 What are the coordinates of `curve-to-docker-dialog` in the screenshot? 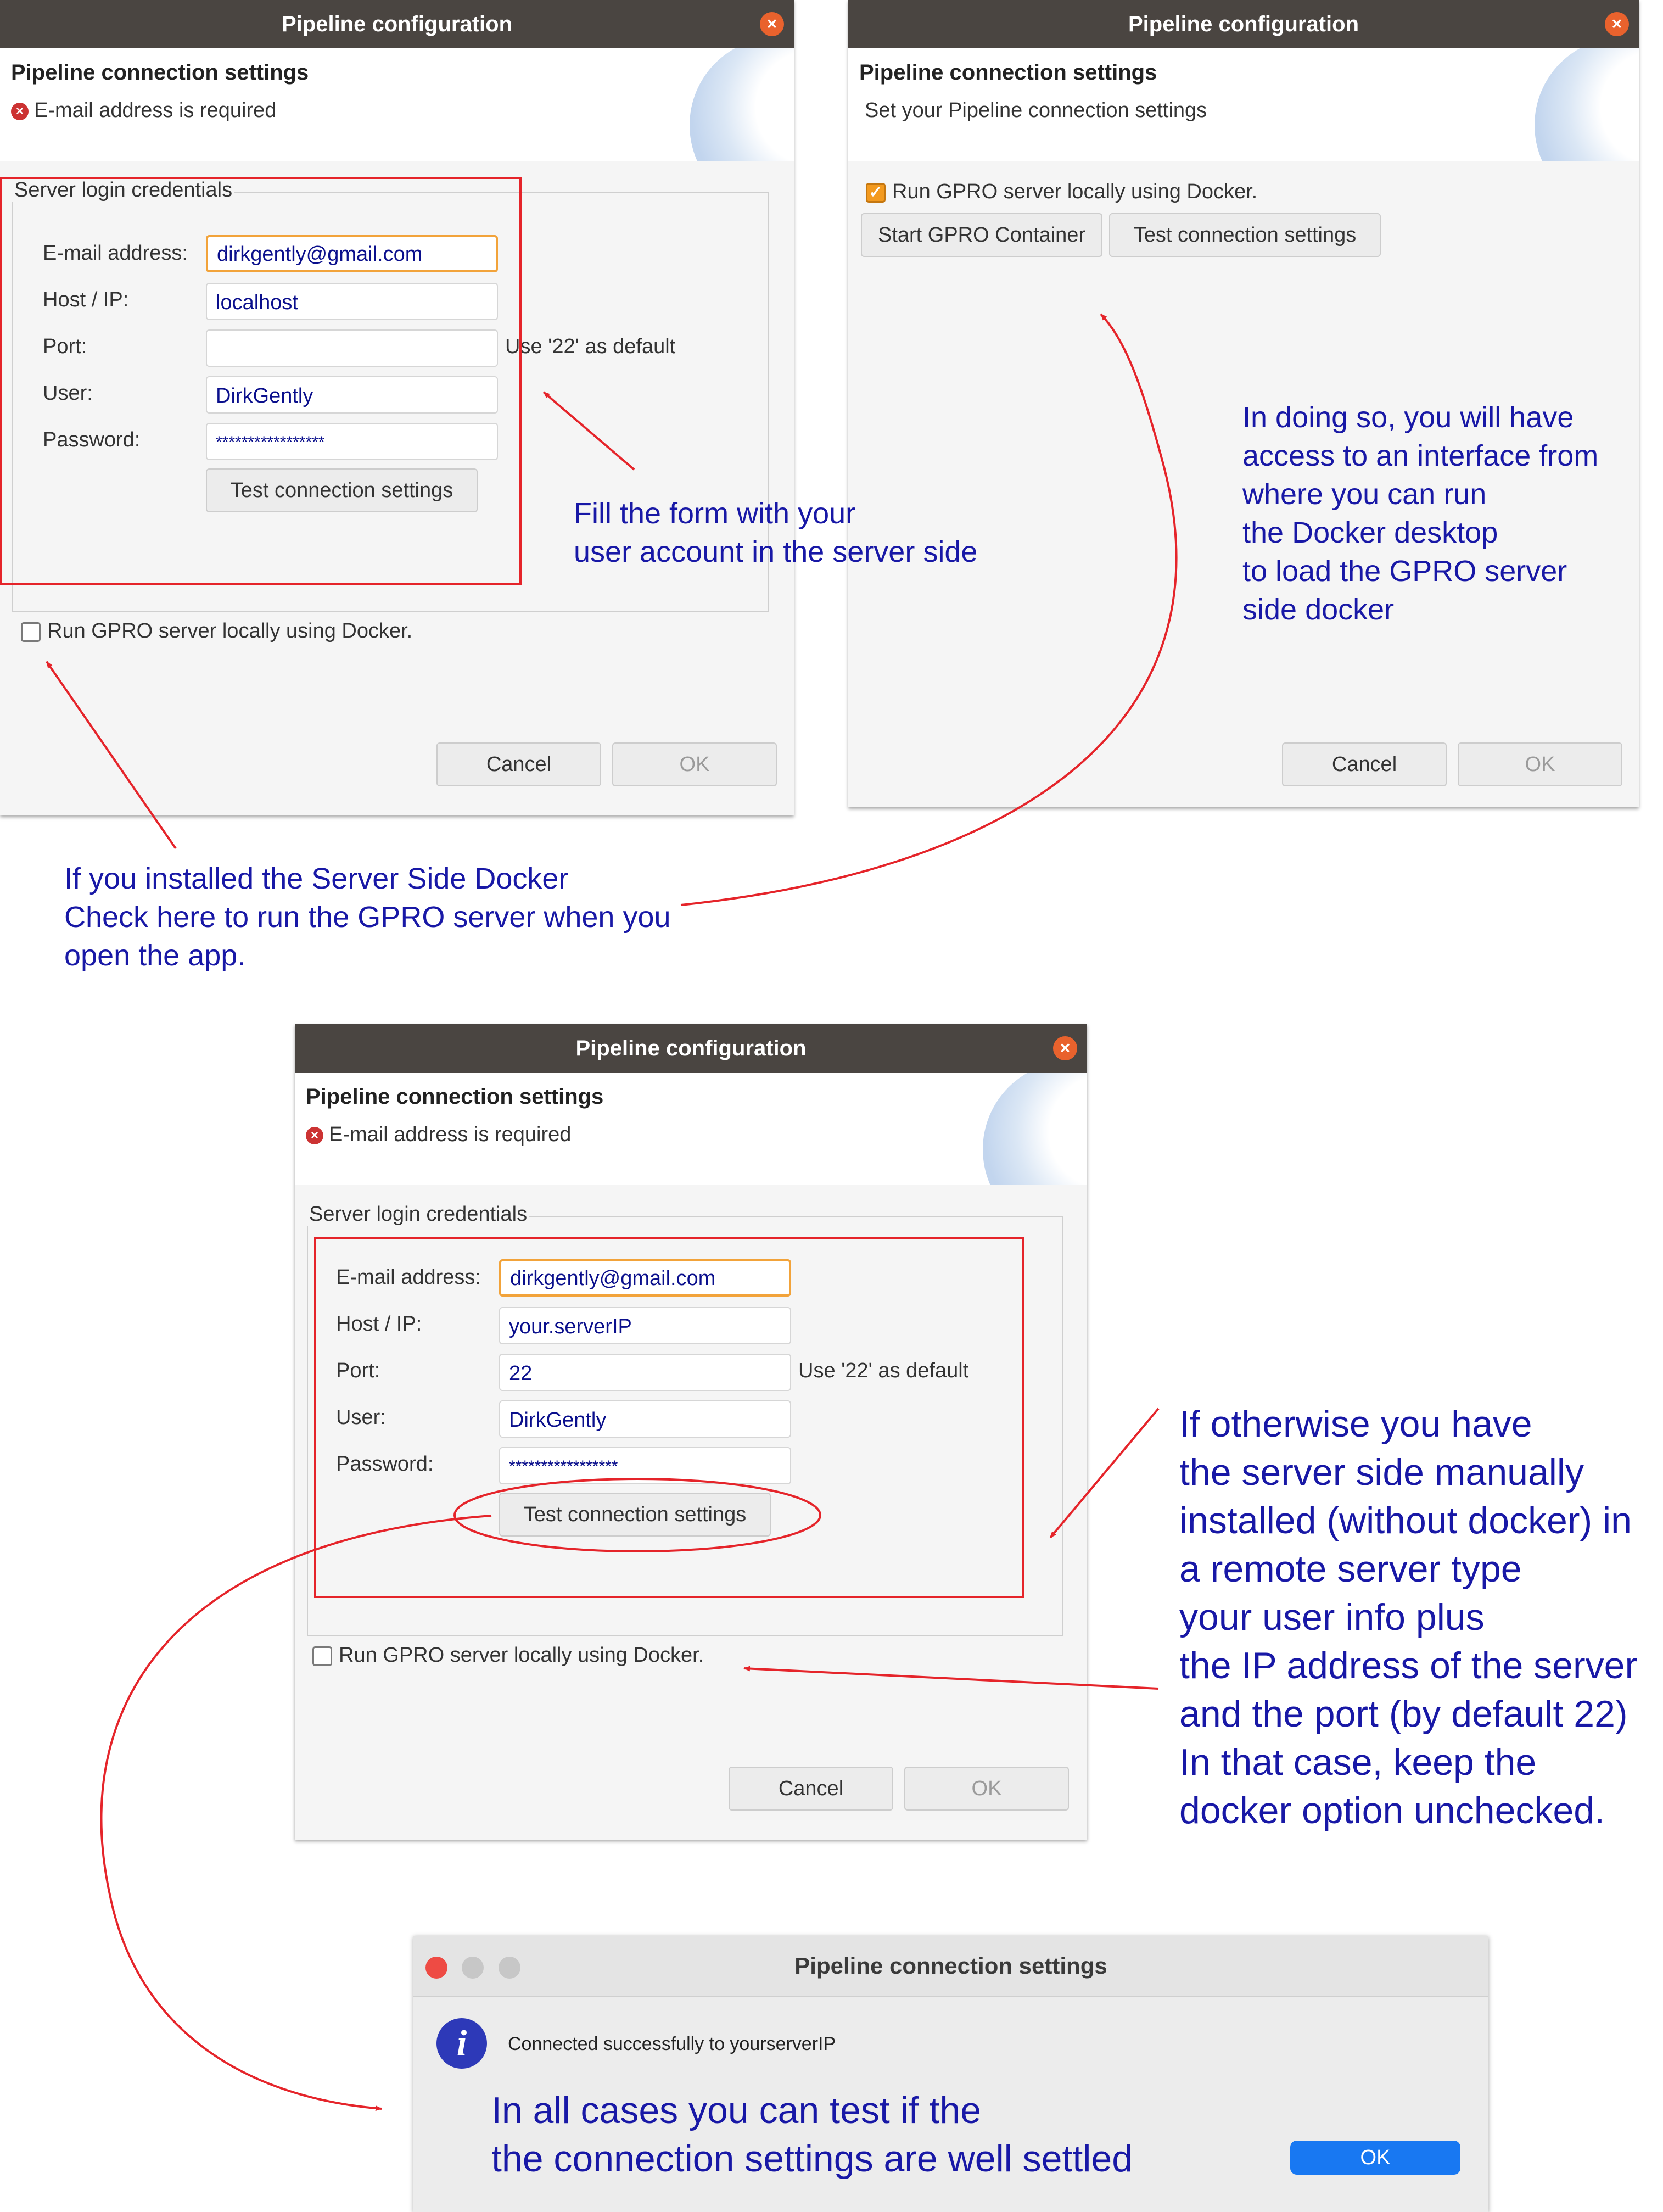 It's located at (929, 609).